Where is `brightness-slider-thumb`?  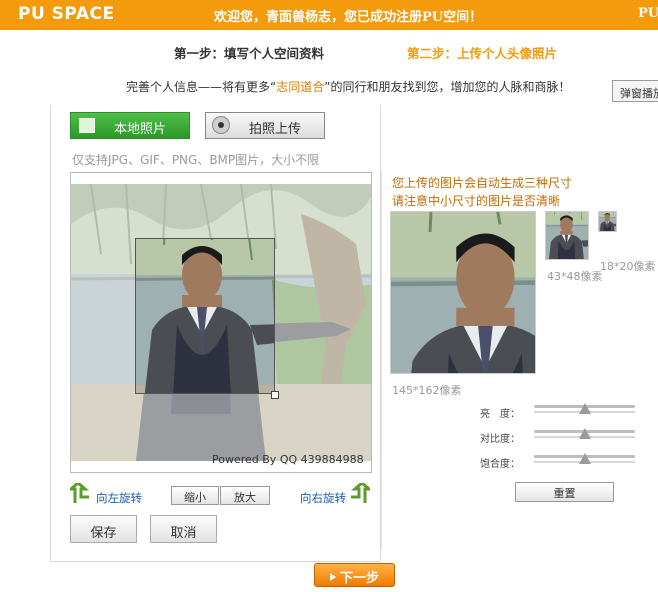
brightness-slider-thumb is located at coordinates (584, 408).